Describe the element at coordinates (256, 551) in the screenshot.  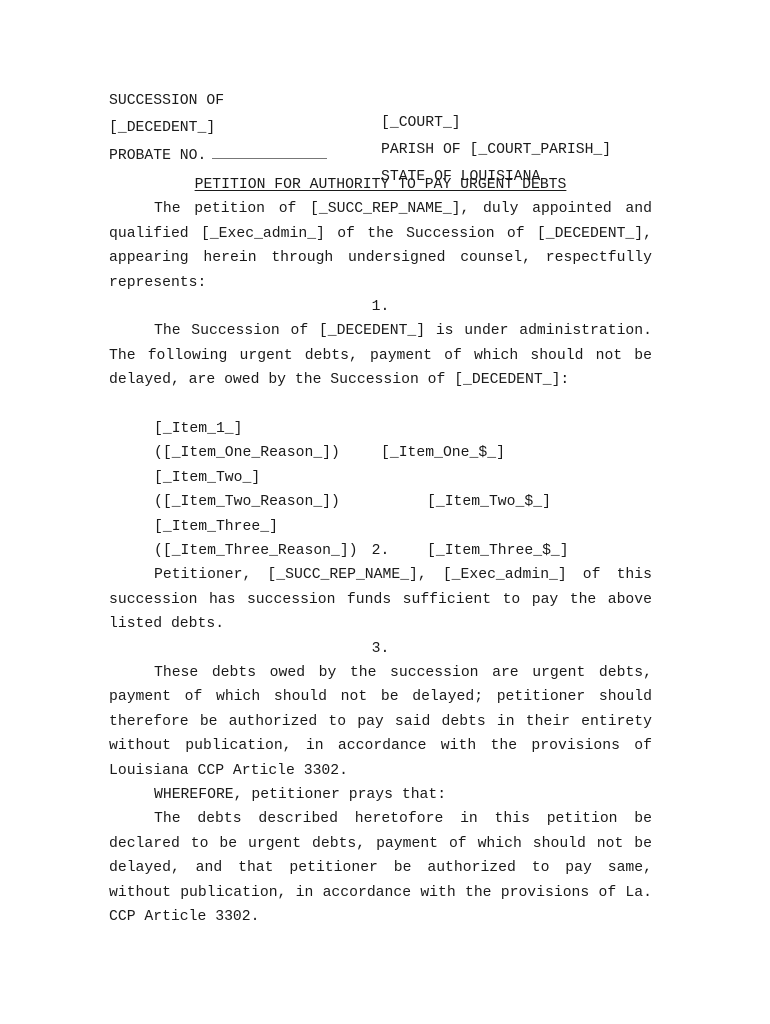
I see `debt-item-reason: ([_Item_Three_Reason_])` at that location.